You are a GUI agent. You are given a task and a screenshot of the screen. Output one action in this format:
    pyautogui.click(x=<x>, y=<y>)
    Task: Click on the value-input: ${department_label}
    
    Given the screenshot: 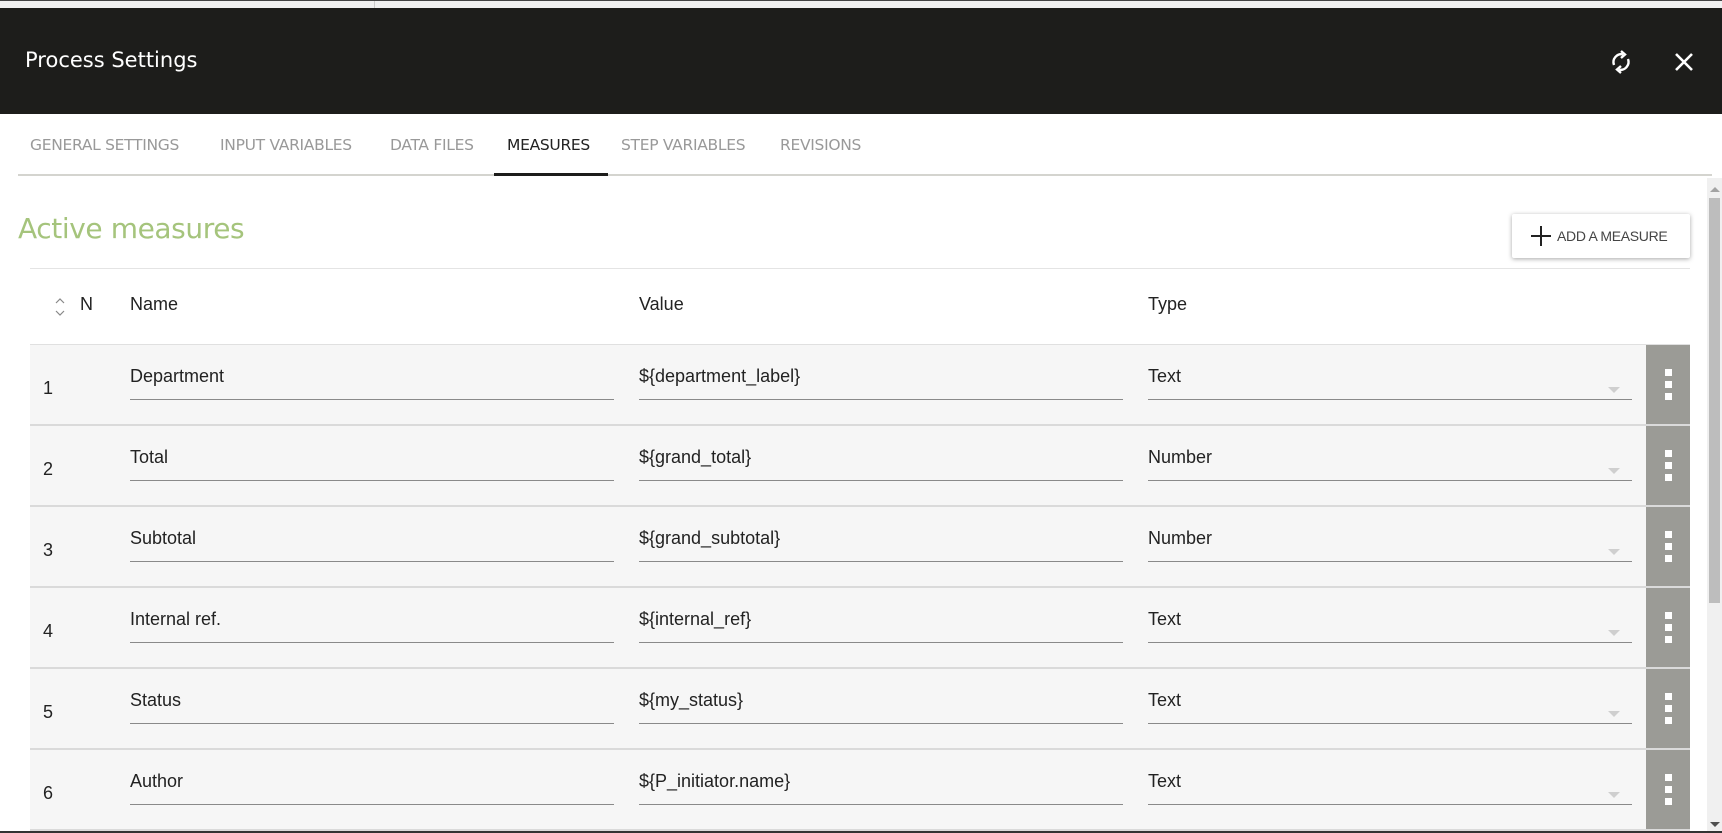 What is the action you would take?
    pyautogui.click(x=881, y=382)
    